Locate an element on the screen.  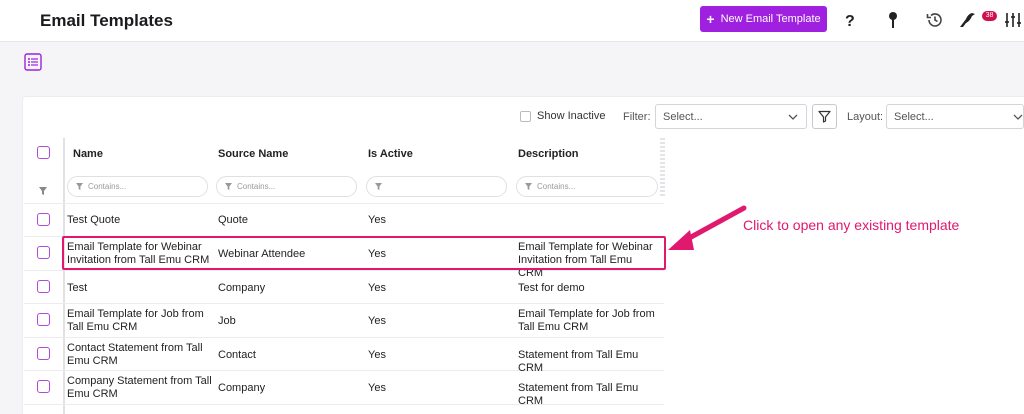
cell-source: Quote is located at coordinates (233, 220).